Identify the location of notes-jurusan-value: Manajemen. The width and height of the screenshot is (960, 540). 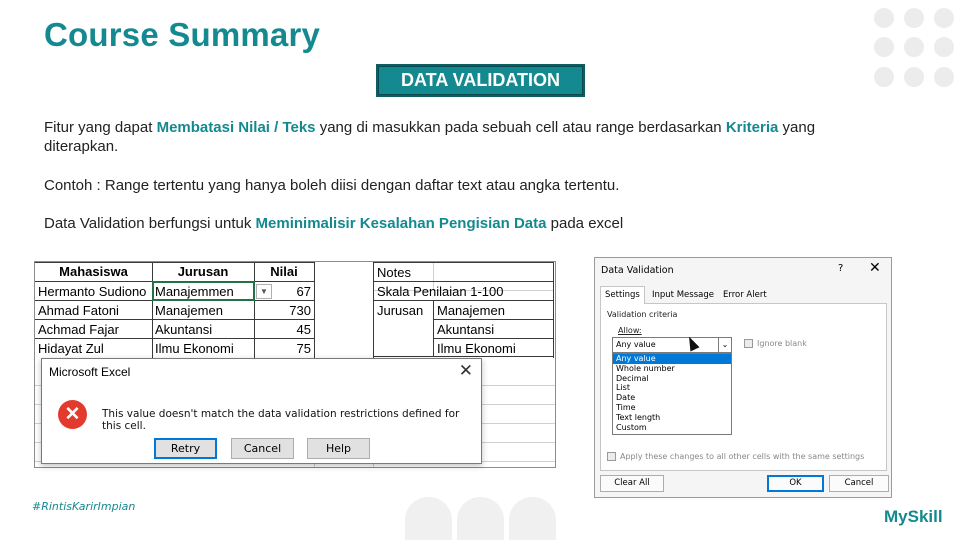
(471, 310).